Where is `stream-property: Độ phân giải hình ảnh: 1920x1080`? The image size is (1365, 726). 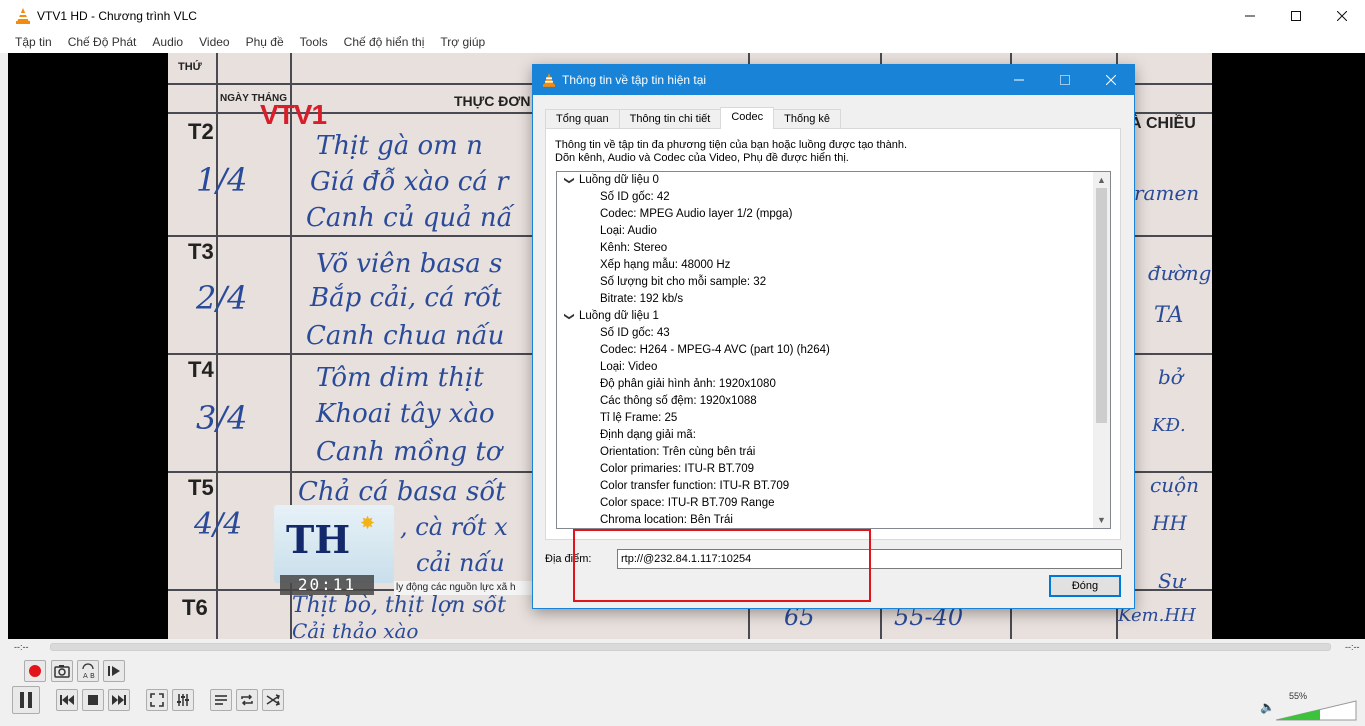
stream-property: Độ phân giải hình ảnh: 1920x1080 is located at coordinates (688, 384).